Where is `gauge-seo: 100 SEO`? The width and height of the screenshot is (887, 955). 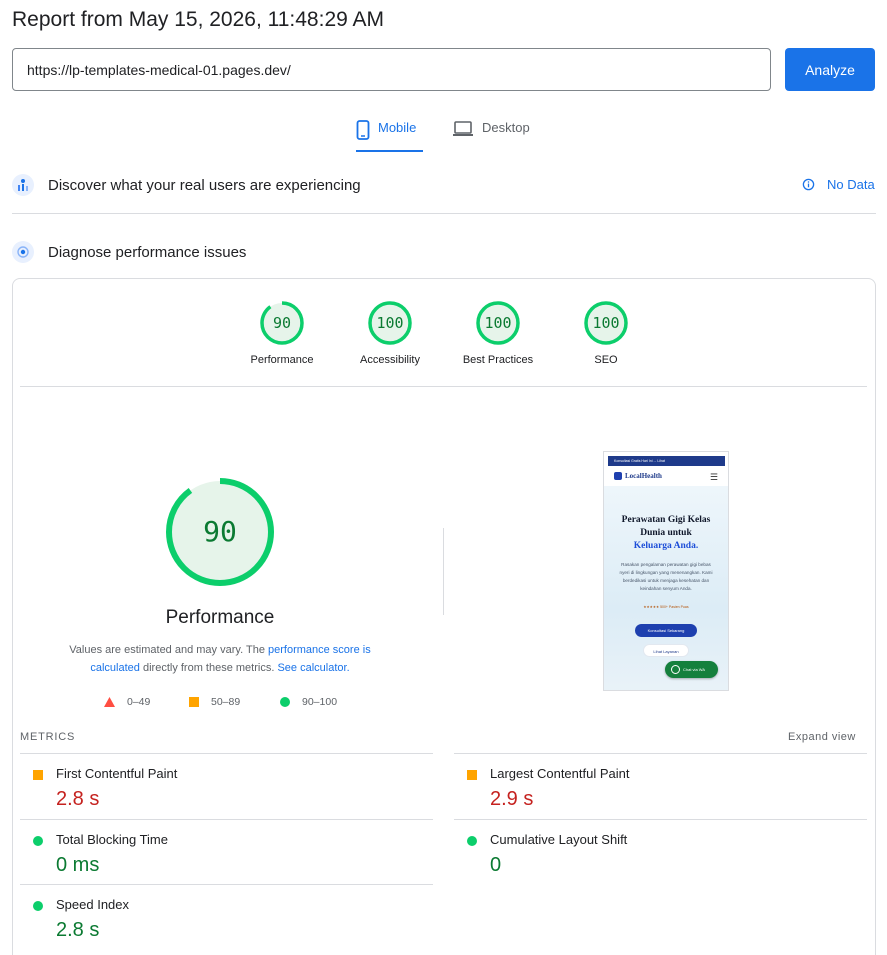
gauge-seo: 100 SEO is located at coordinates (606, 333).